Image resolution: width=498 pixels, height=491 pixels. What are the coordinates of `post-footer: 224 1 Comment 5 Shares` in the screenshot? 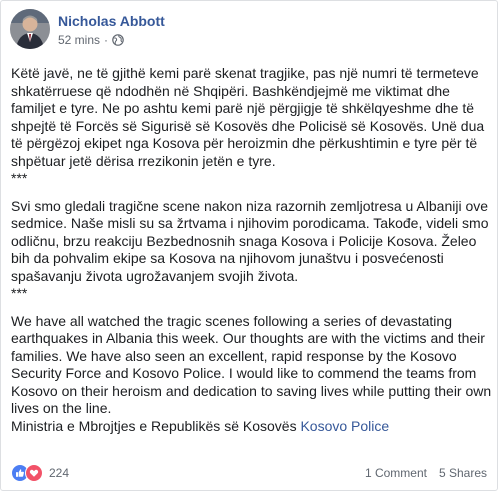 It's located at (249, 473).